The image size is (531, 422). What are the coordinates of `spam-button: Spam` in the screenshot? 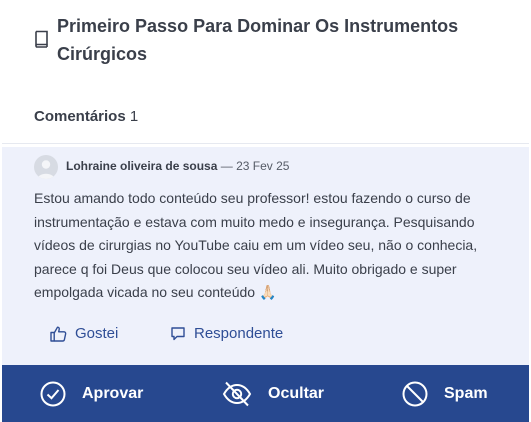 It's located at (445, 393).